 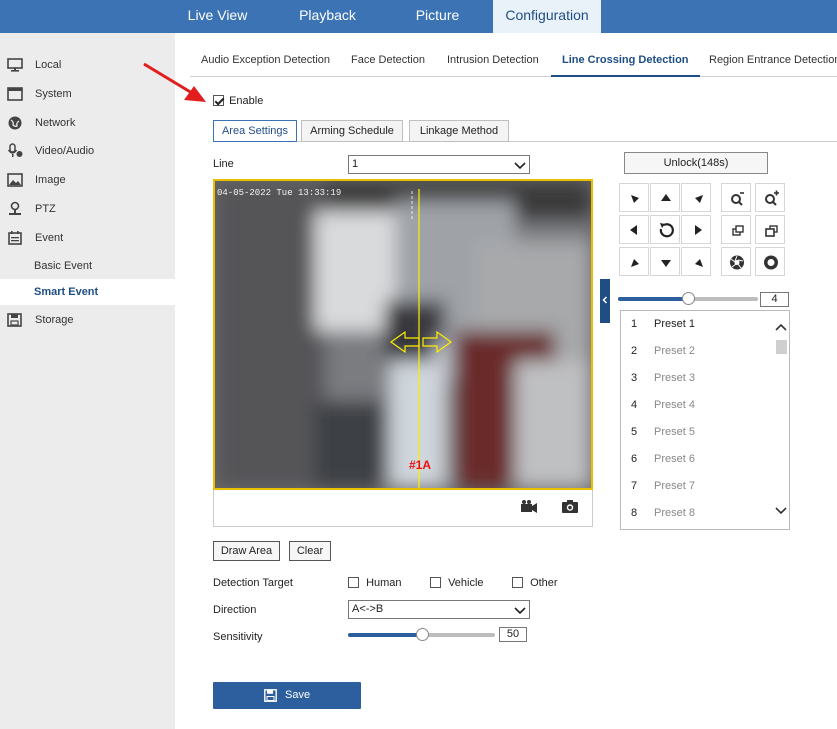 What do you see at coordinates (697, 459) in the screenshot?
I see `preset-item: 6 Preset 6` at bounding box center [697, 459].